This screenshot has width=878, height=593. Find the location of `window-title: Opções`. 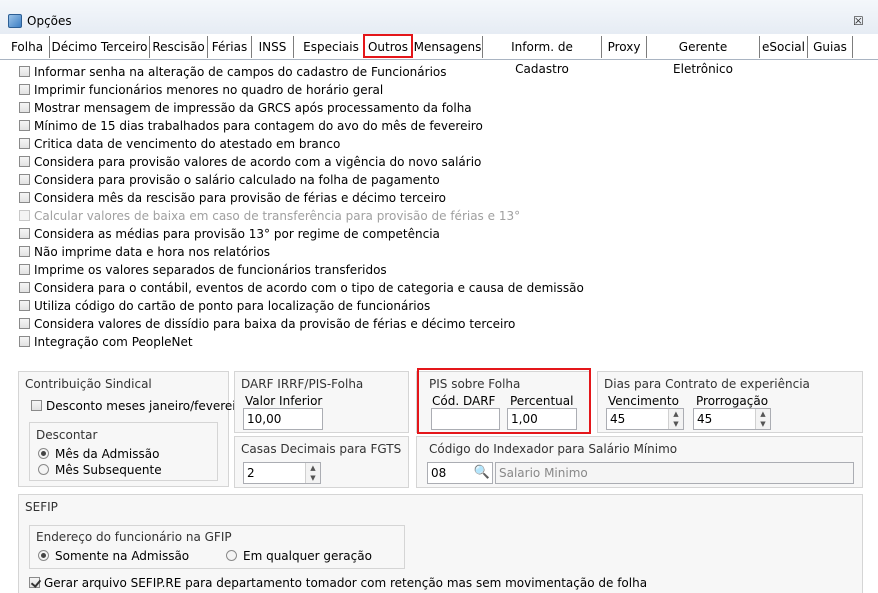

window-title: Opções is located at coordinates (49, 21).